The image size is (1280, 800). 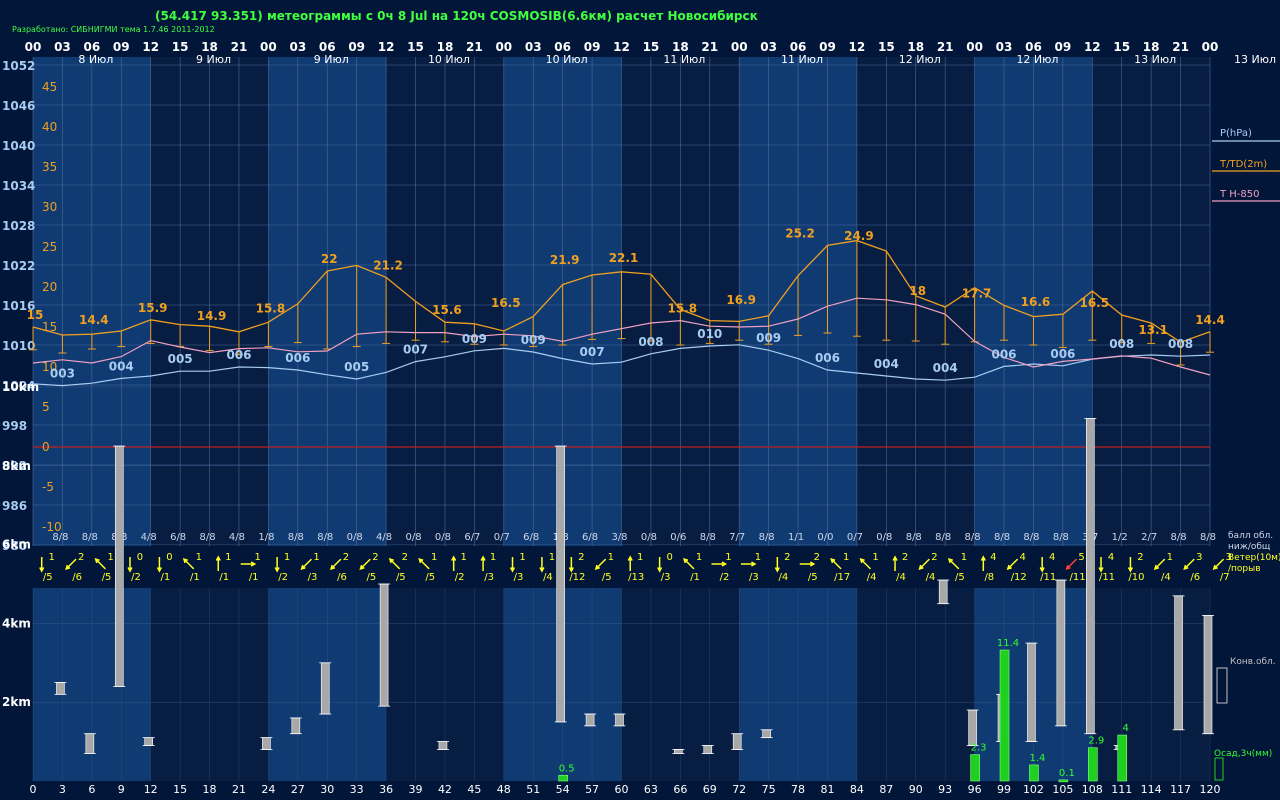 What do you see at coordinates (140, 557) in the screenshot?
I see `wind-speed: 0` at bounding box center [140, 557].